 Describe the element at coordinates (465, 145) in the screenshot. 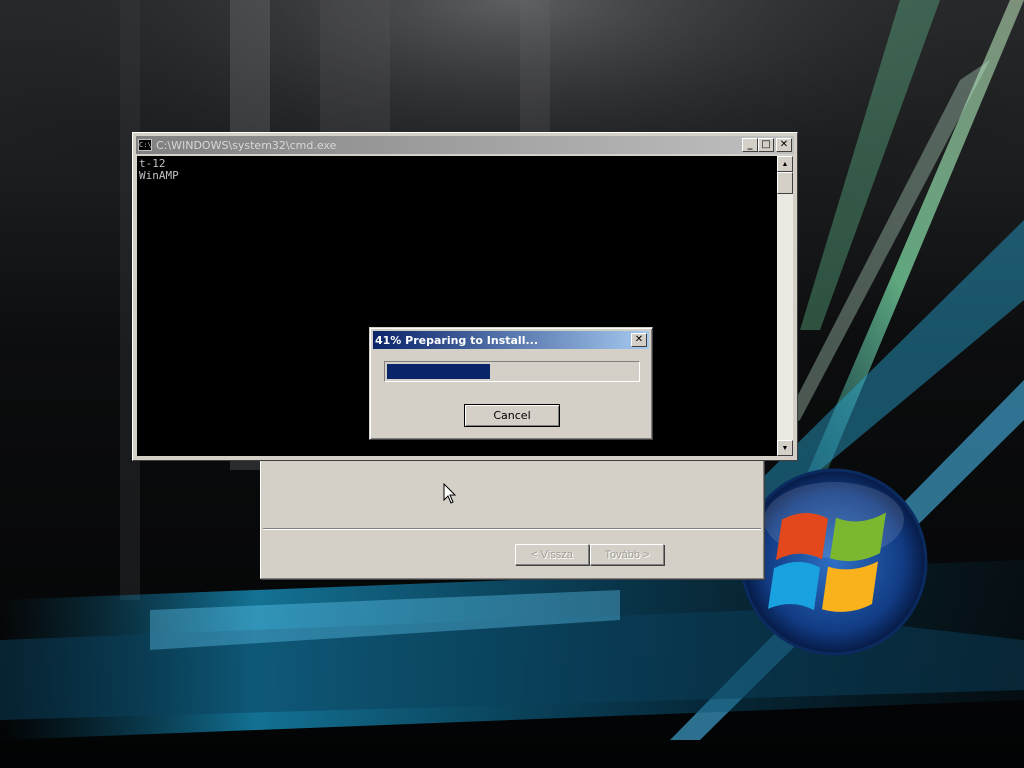

I see `cmd-titlebar: C:\ C:\WINDOWS\system32\cmd.exe _ □ ✕` at that location.